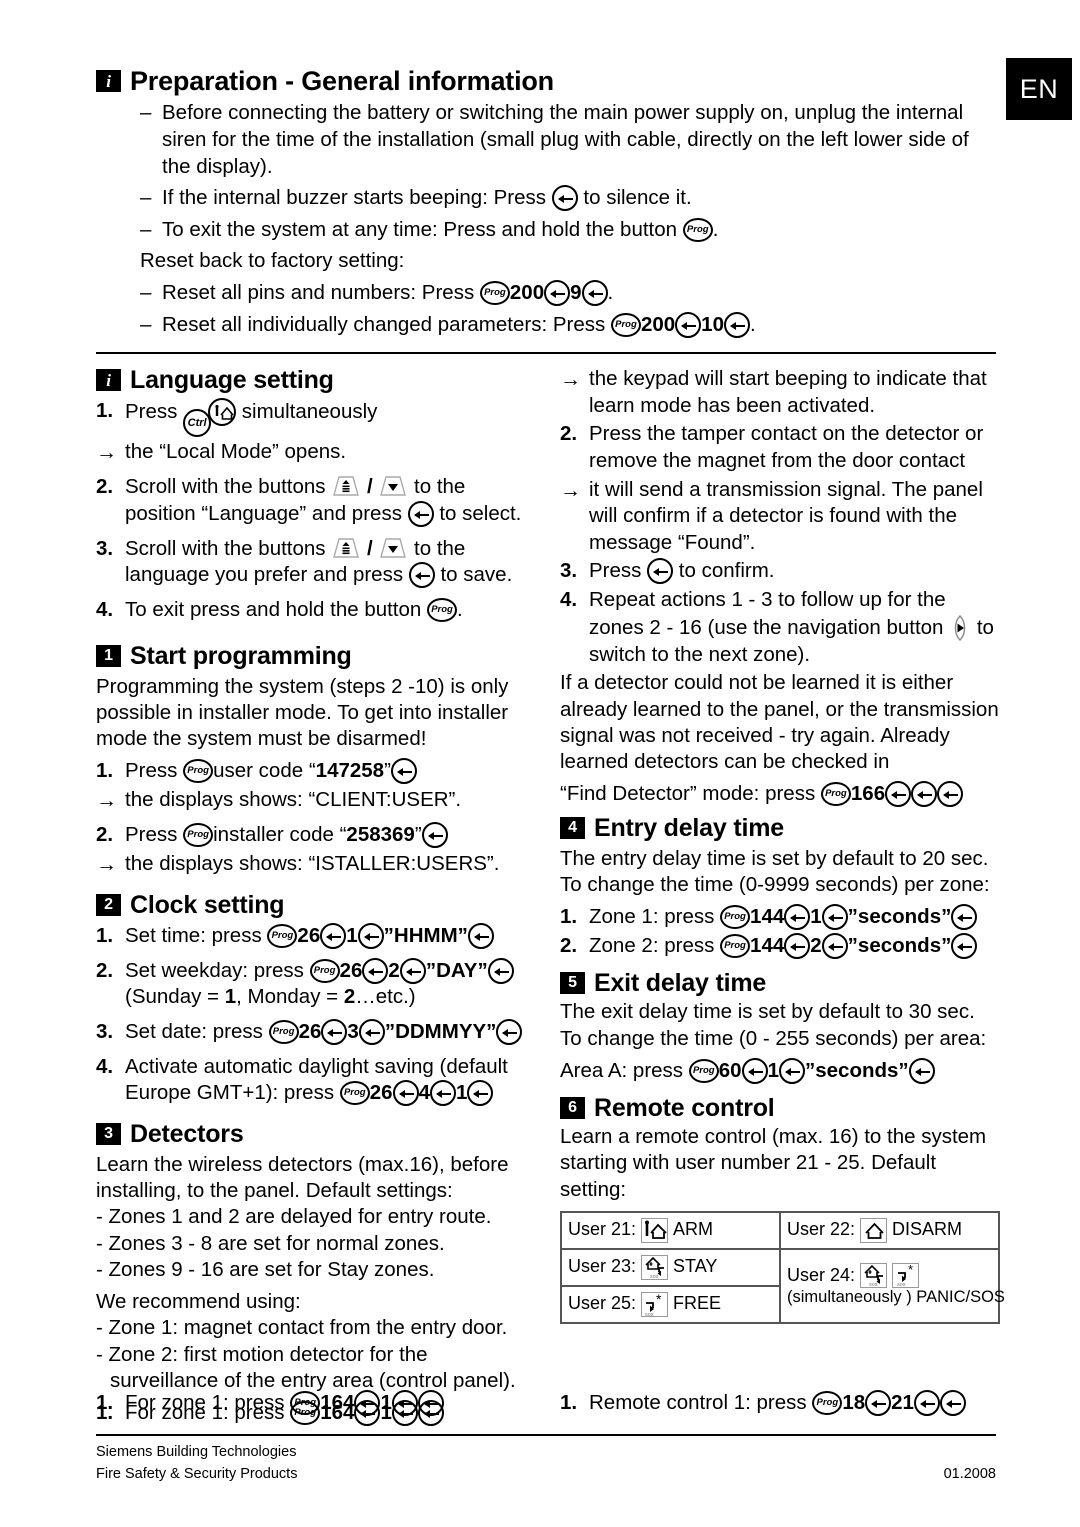  I want to click on remote-control-step-1: 1. Remote control 1: press Prog 18 21, so click(780, 1403).